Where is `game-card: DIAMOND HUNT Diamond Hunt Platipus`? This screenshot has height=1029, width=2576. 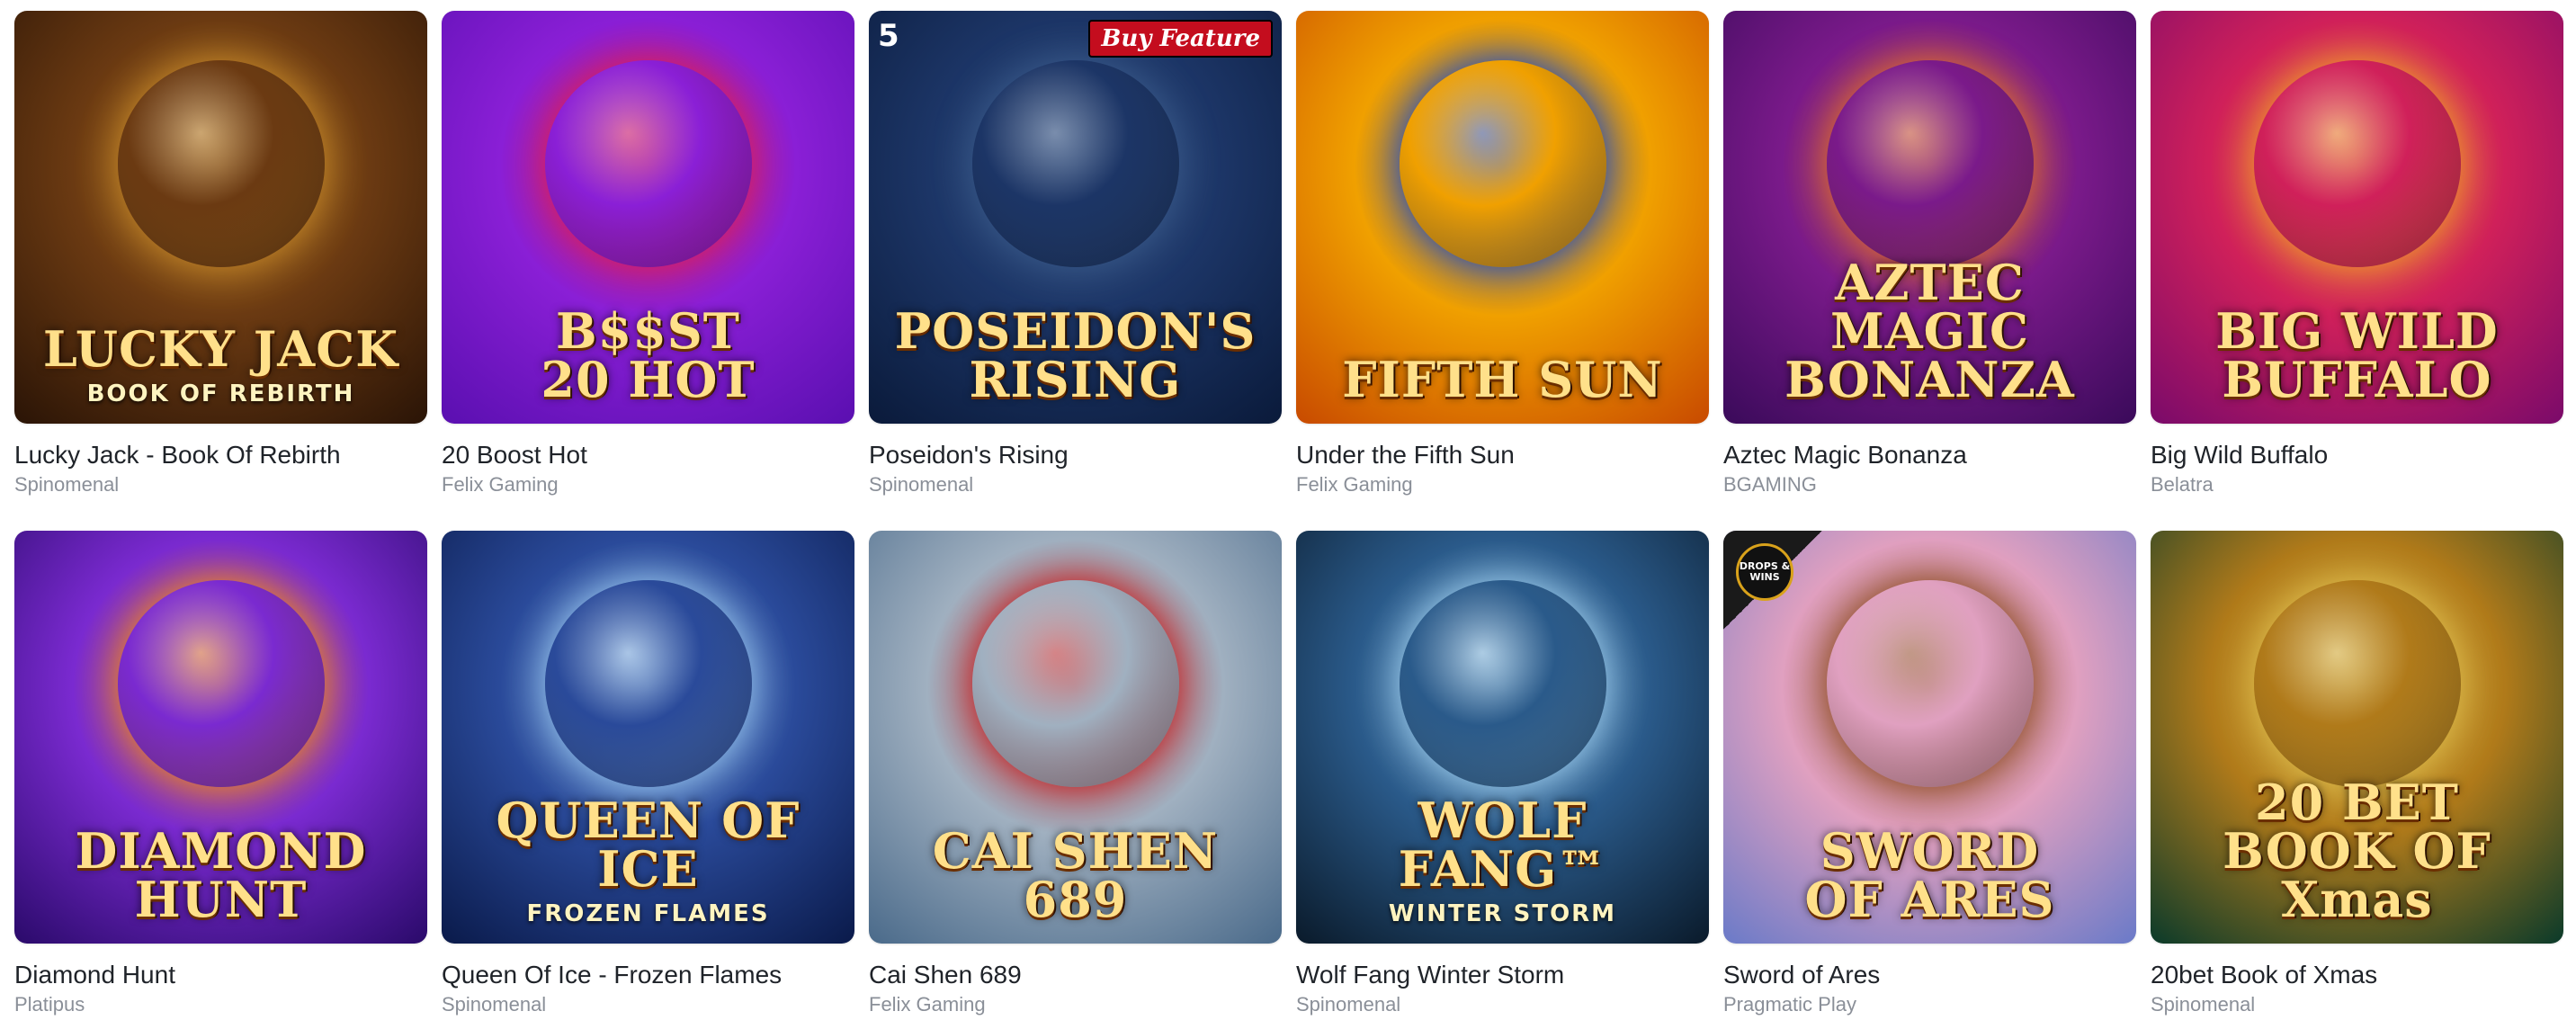
game-card: DIAMOND HUNT Diamond Hunt Platipus is located at coordinates (220, 780).